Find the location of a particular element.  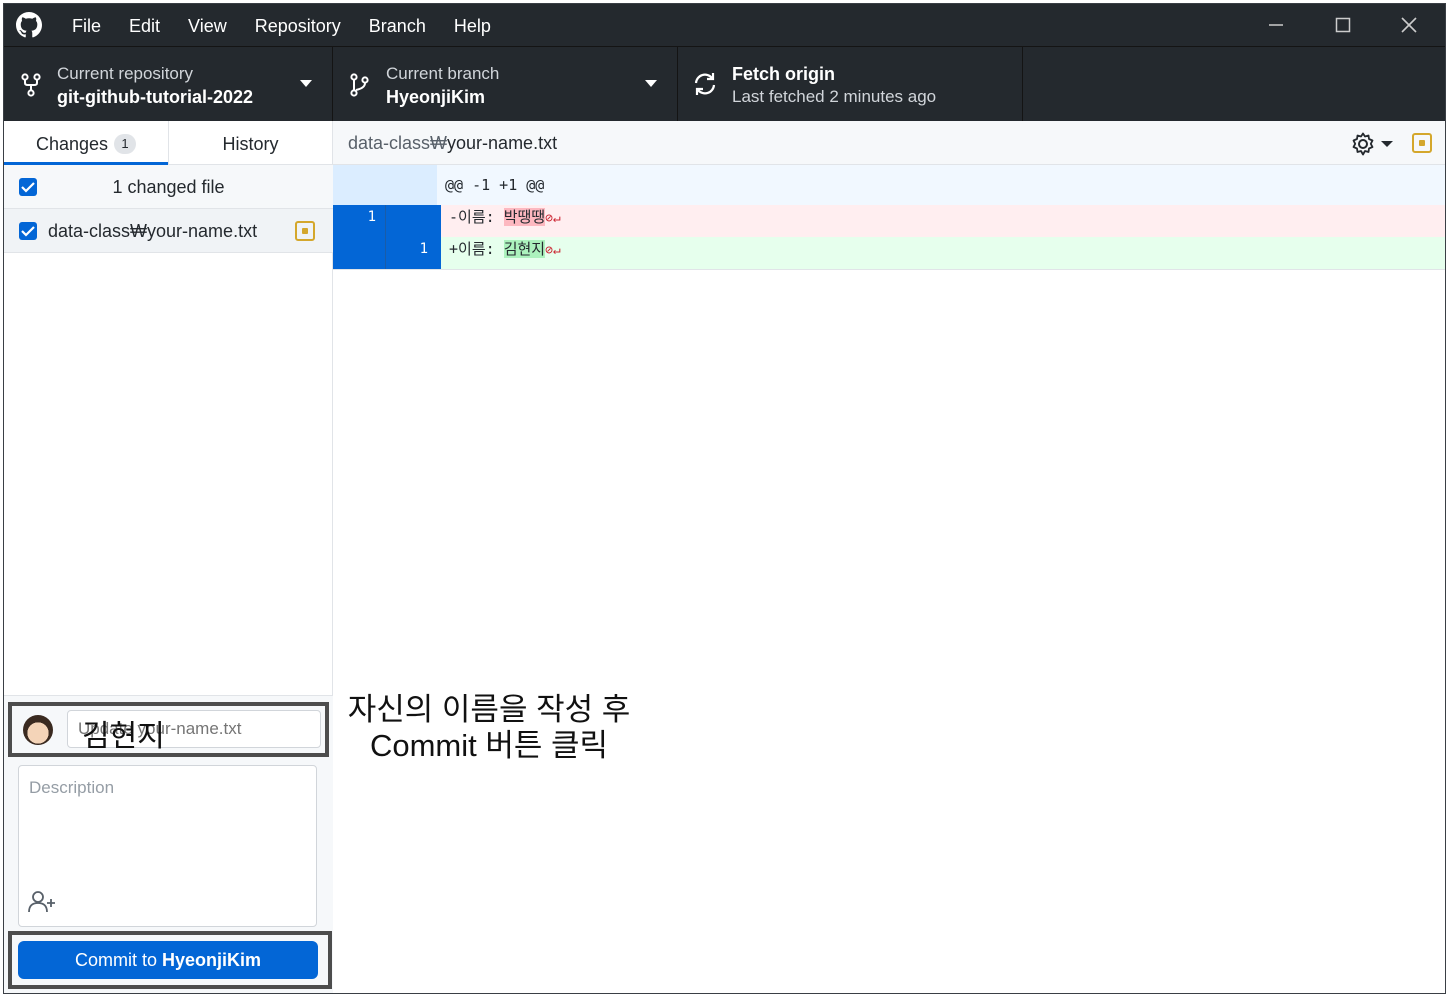

diff-header: data-class₩your-name.txt is located at coordinates (889, 143).